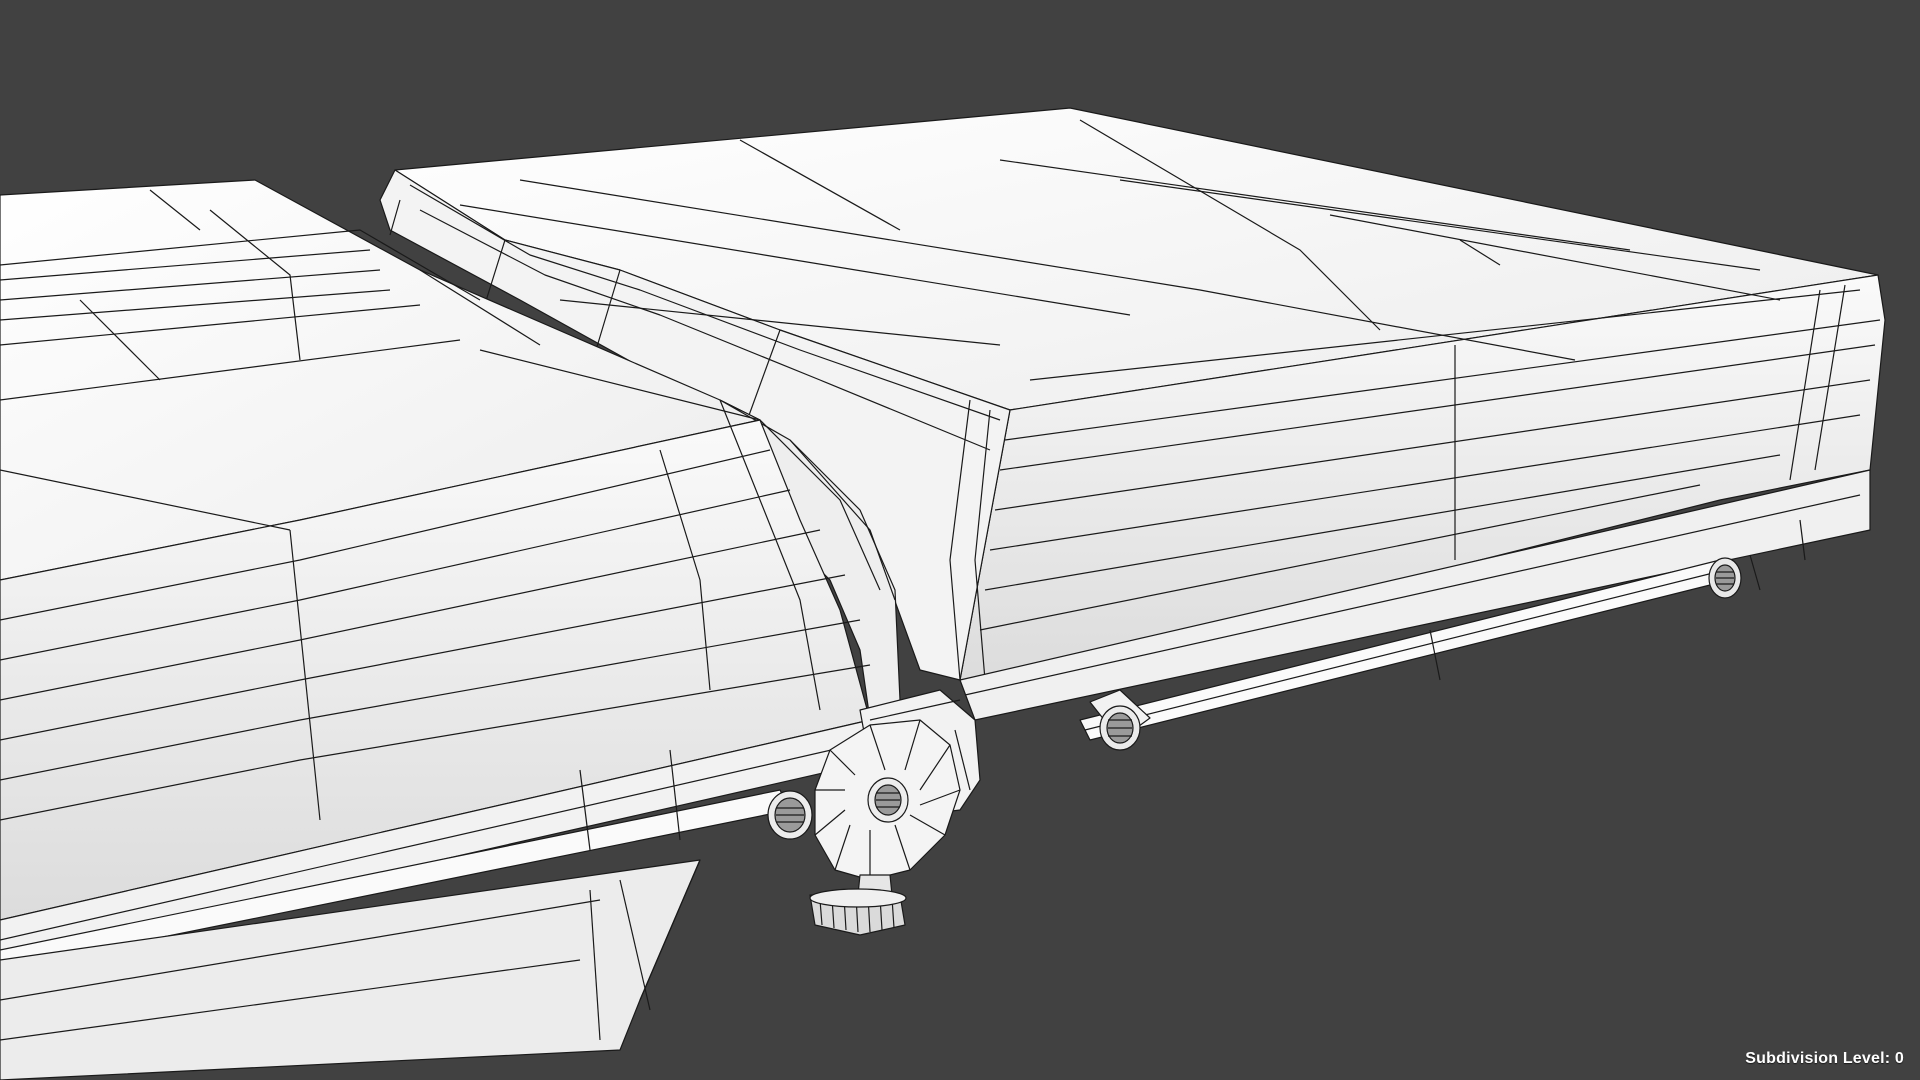 This screenshot has width=1920, height=1080. What do you see at coordinates (790, 815) in the screenshot?
I see `rail-knob-left` at bounding box center [790, 815].